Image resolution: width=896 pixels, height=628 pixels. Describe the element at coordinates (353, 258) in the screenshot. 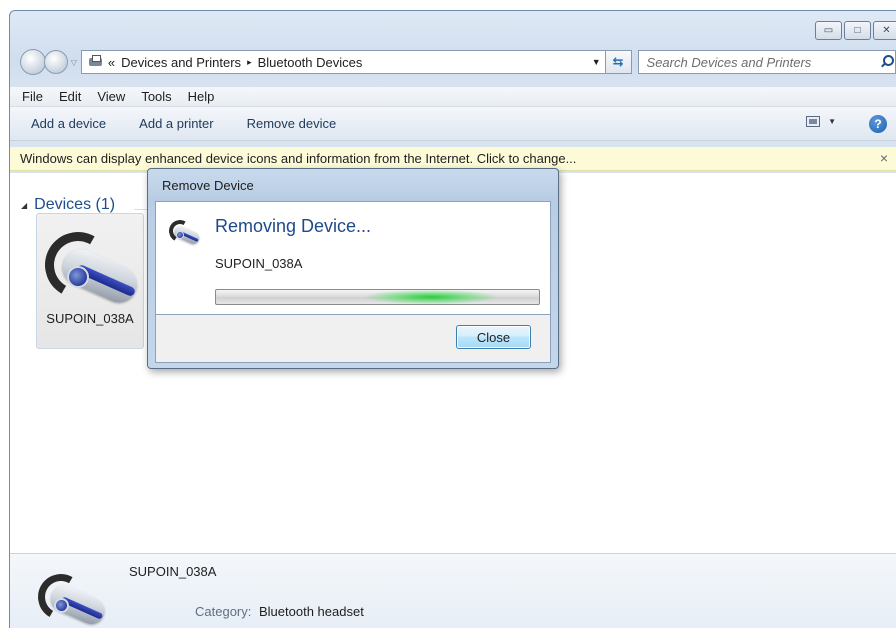

I see `dialog-content-panel: Removing Device... SUPOIN_038A` at that location.